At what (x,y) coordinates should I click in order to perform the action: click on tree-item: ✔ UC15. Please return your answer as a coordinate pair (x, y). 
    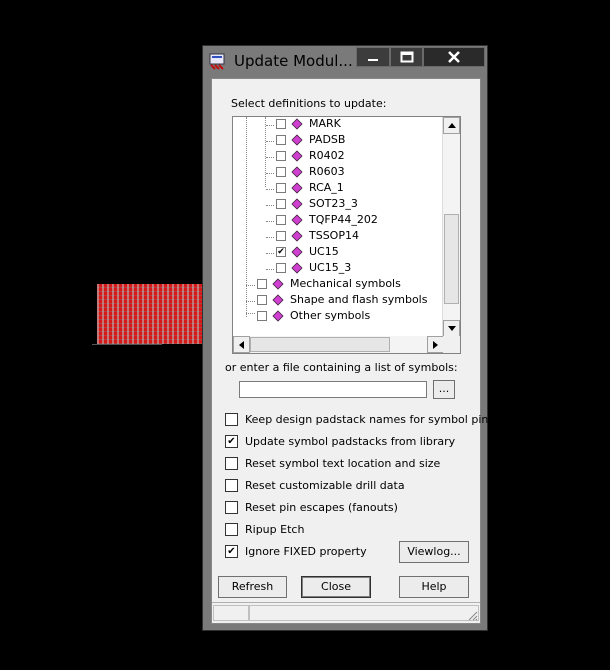
    Looking at the image, I should click on (338, 253).